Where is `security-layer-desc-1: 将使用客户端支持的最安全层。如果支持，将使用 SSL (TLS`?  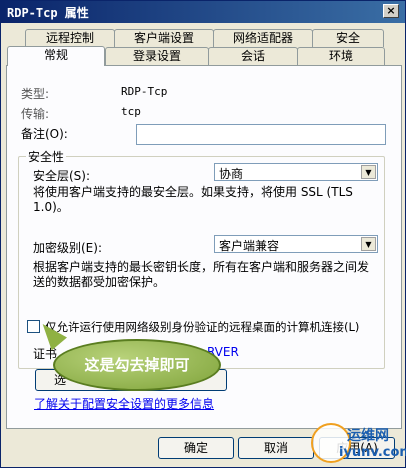 security-layer-desc-1: 将使用客户端支持的最安全层。如果支持，将使用 SSL (TLS is located at coordinates (193, 192).